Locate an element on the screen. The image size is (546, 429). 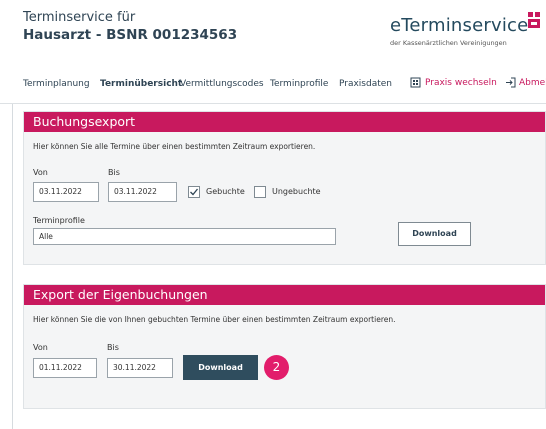
unbooked-checkbox is located at coordinates (260, 192).